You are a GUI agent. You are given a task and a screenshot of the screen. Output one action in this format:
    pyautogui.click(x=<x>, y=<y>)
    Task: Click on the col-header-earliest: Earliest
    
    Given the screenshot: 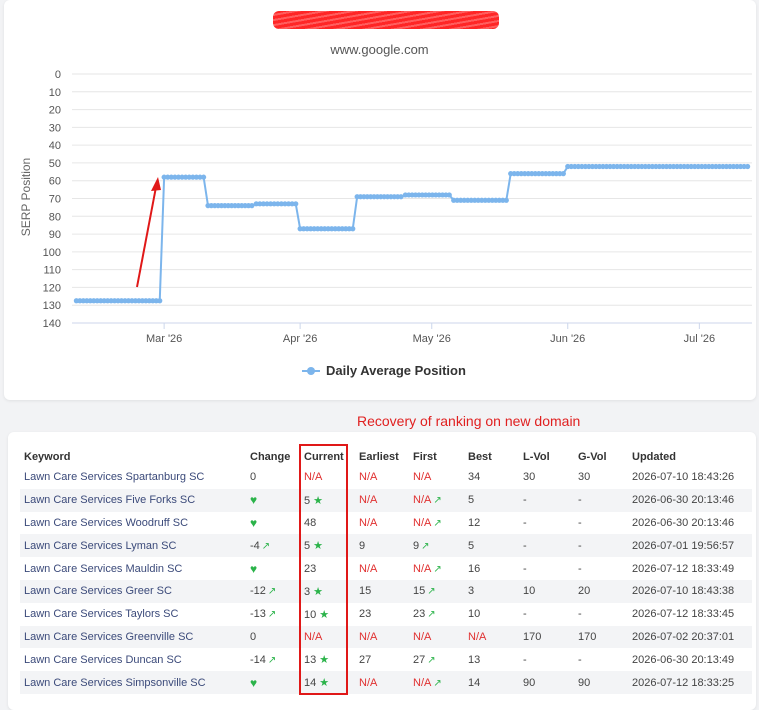 What is the action you would take?
    pyautogui.click(x=386, y=457)
    